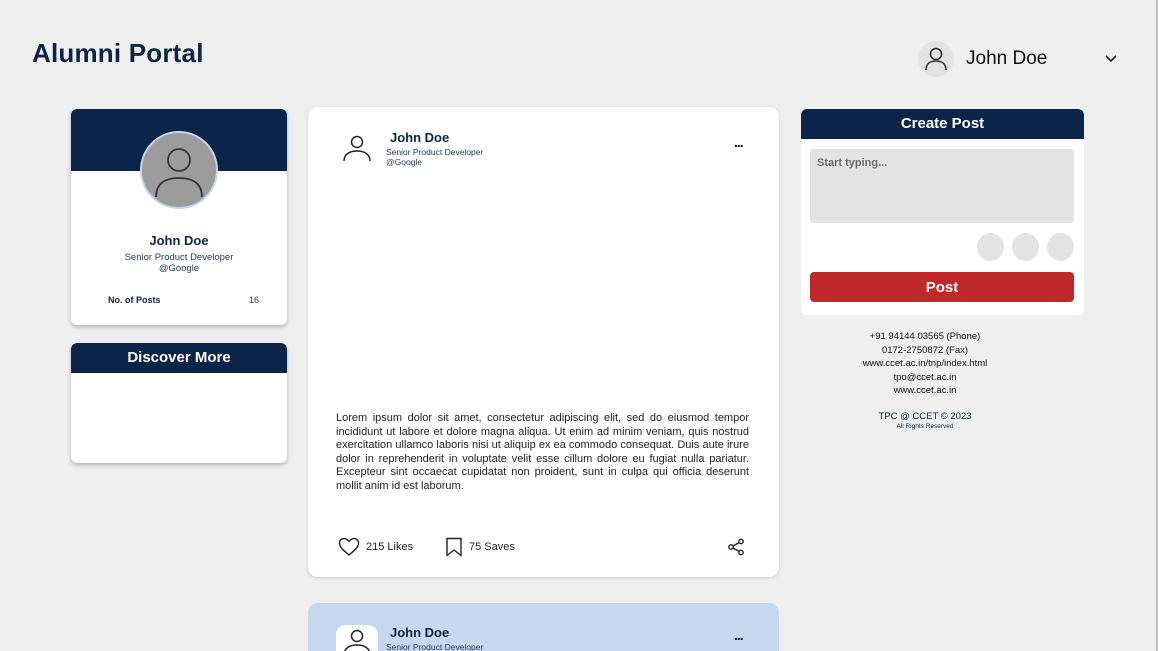  What do you see at coordinates (1031, 59) in the screenshot?
I see `user-name: John Doe` at bounding box center [1031, 59].